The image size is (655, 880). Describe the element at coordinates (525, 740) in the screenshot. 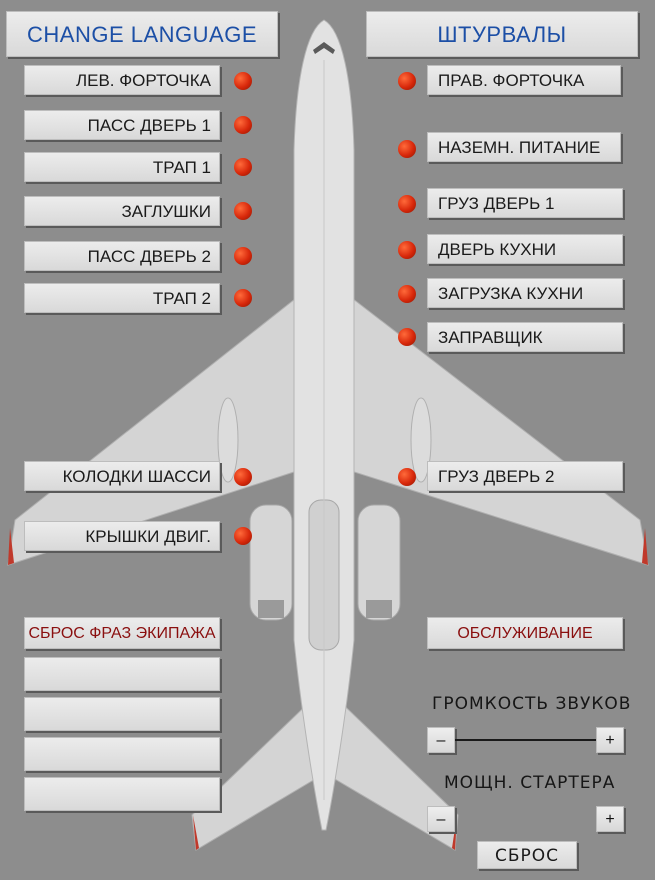

I see `sound-volume-slider` at that location.